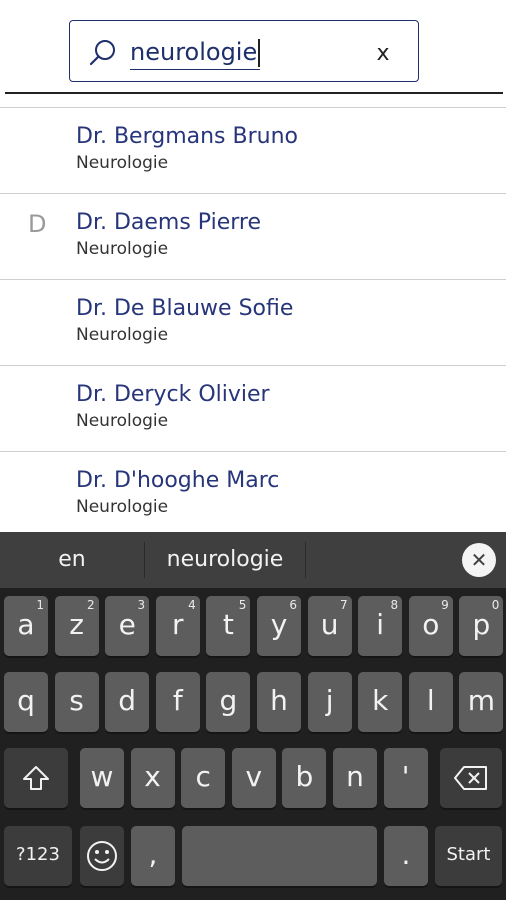 The width and height of the screenshot is (506, 900). I want to click on key-label: ., so click(406, 854).